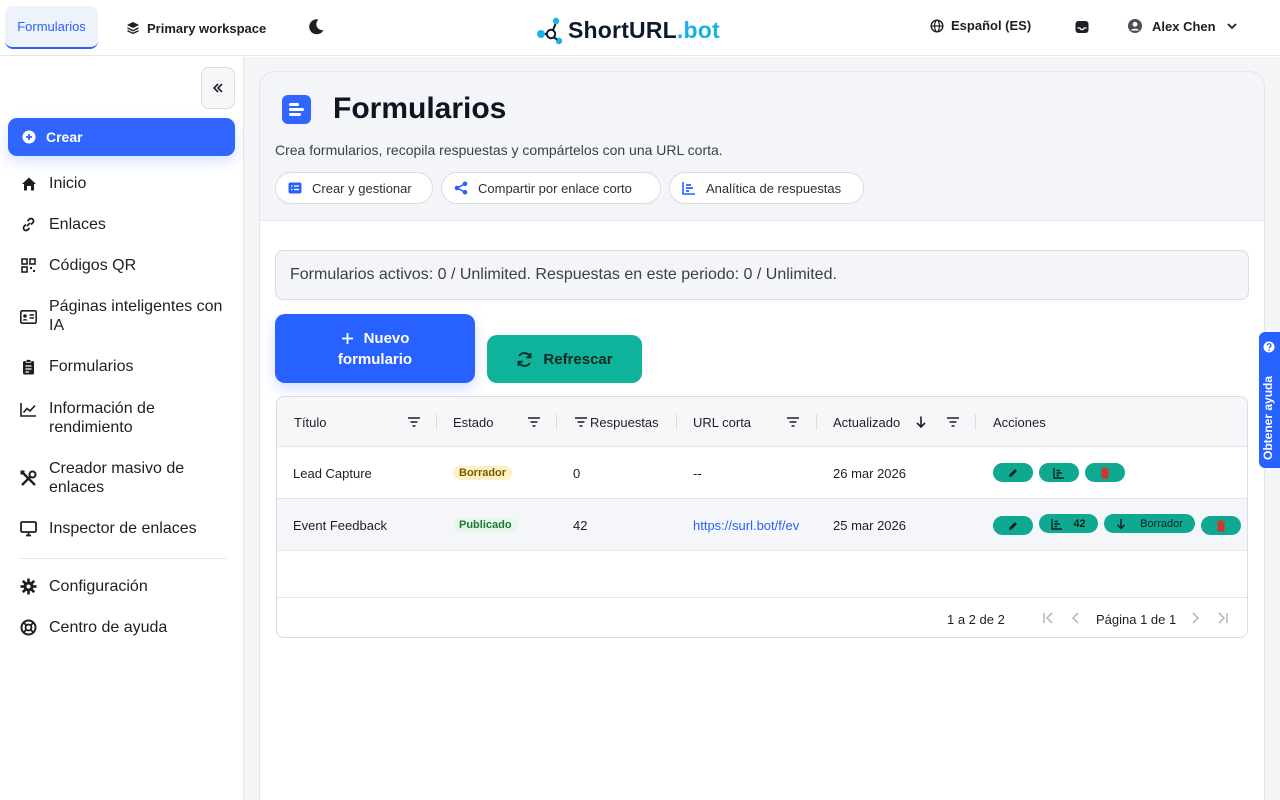  Describe the element at coordinates (98, 586) in the screenshot. I see `sidebar-item-label: Configuración` at that location.